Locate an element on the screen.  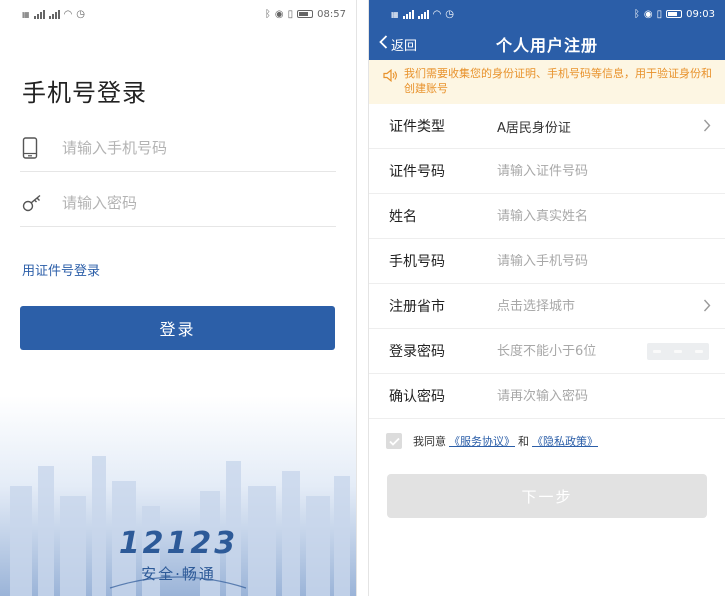
brand-logo-number: 12123 is located at coordinates (178, 543).